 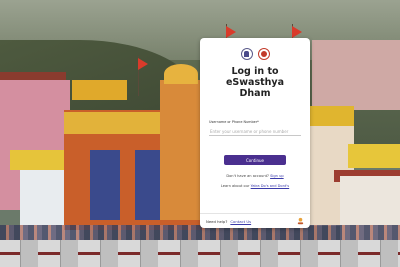 What do you see at coordinates (217, 221) in the screenshot?
I see `help-prompt: Need help?` at bounding box center [217, 221].